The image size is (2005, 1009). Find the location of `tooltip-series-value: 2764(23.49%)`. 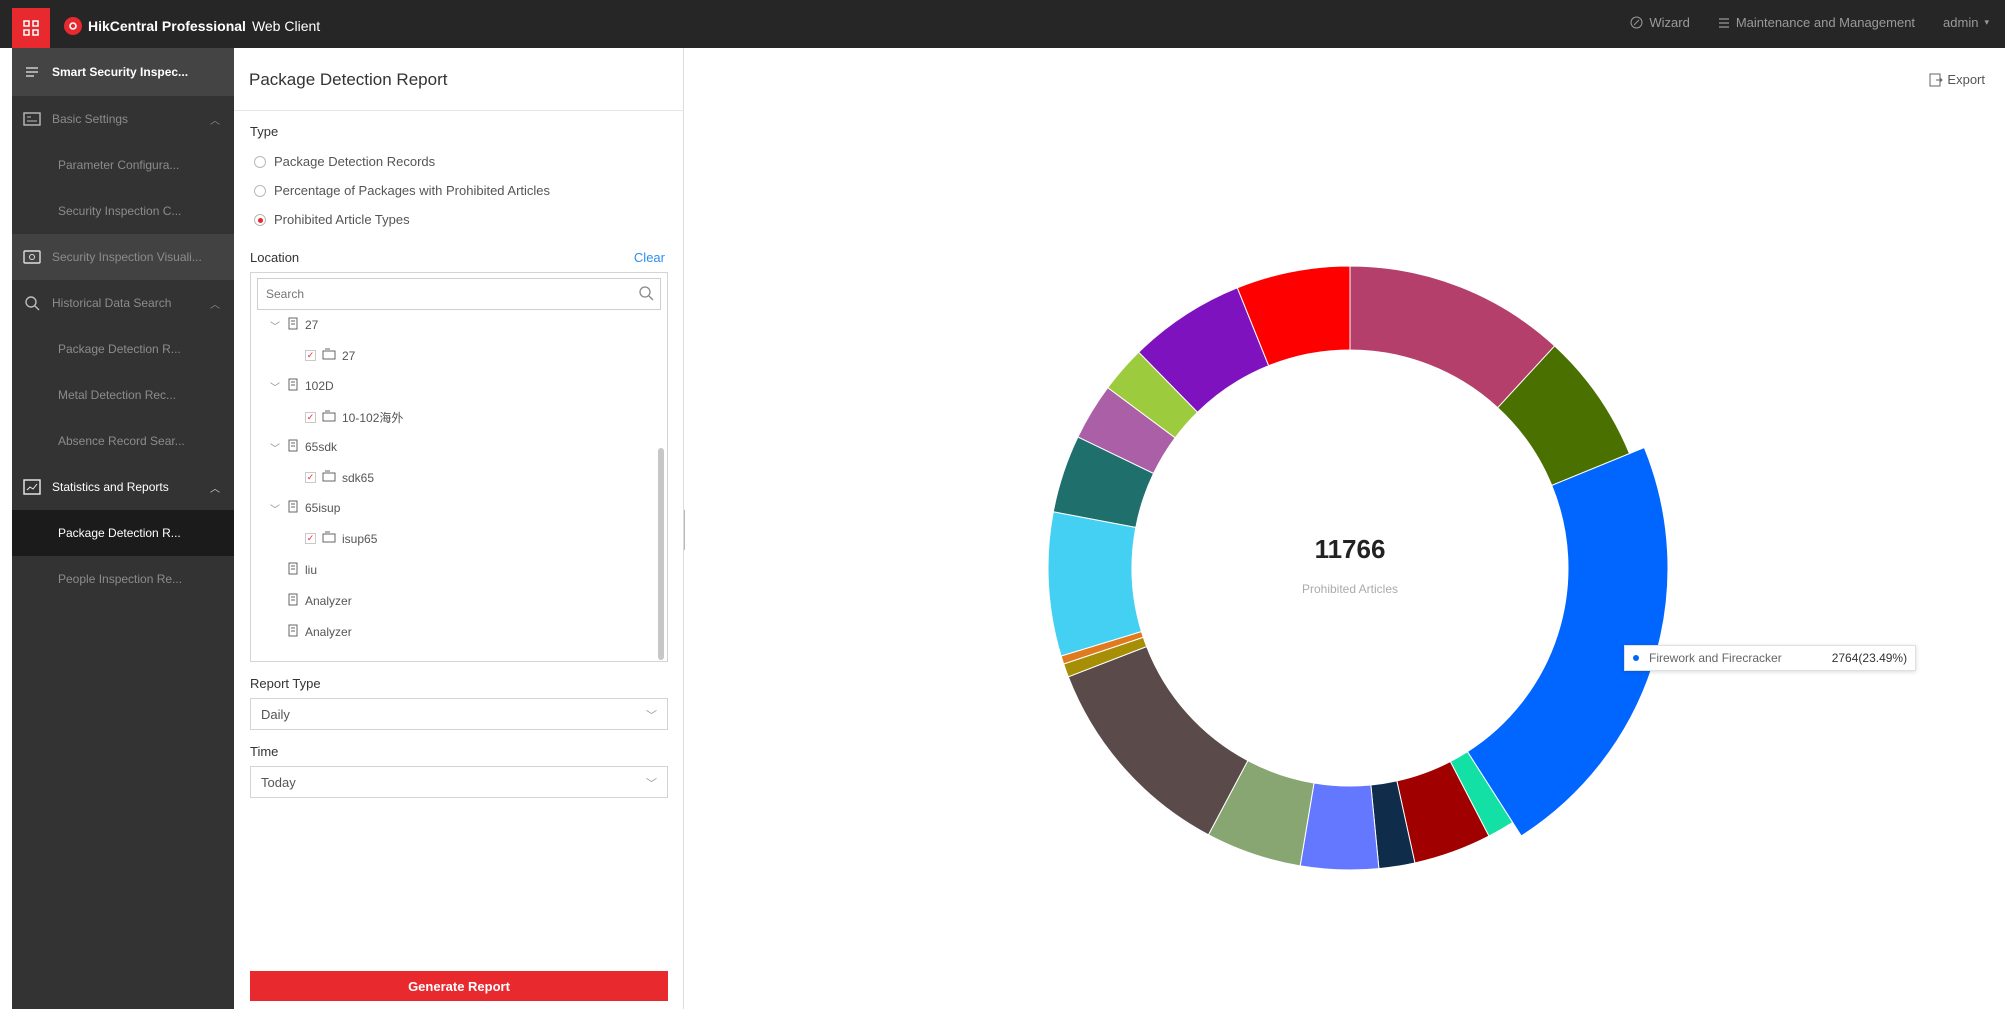

tooltip-series-value: 2764(23.49%) is located at coordinates (1869, 658).